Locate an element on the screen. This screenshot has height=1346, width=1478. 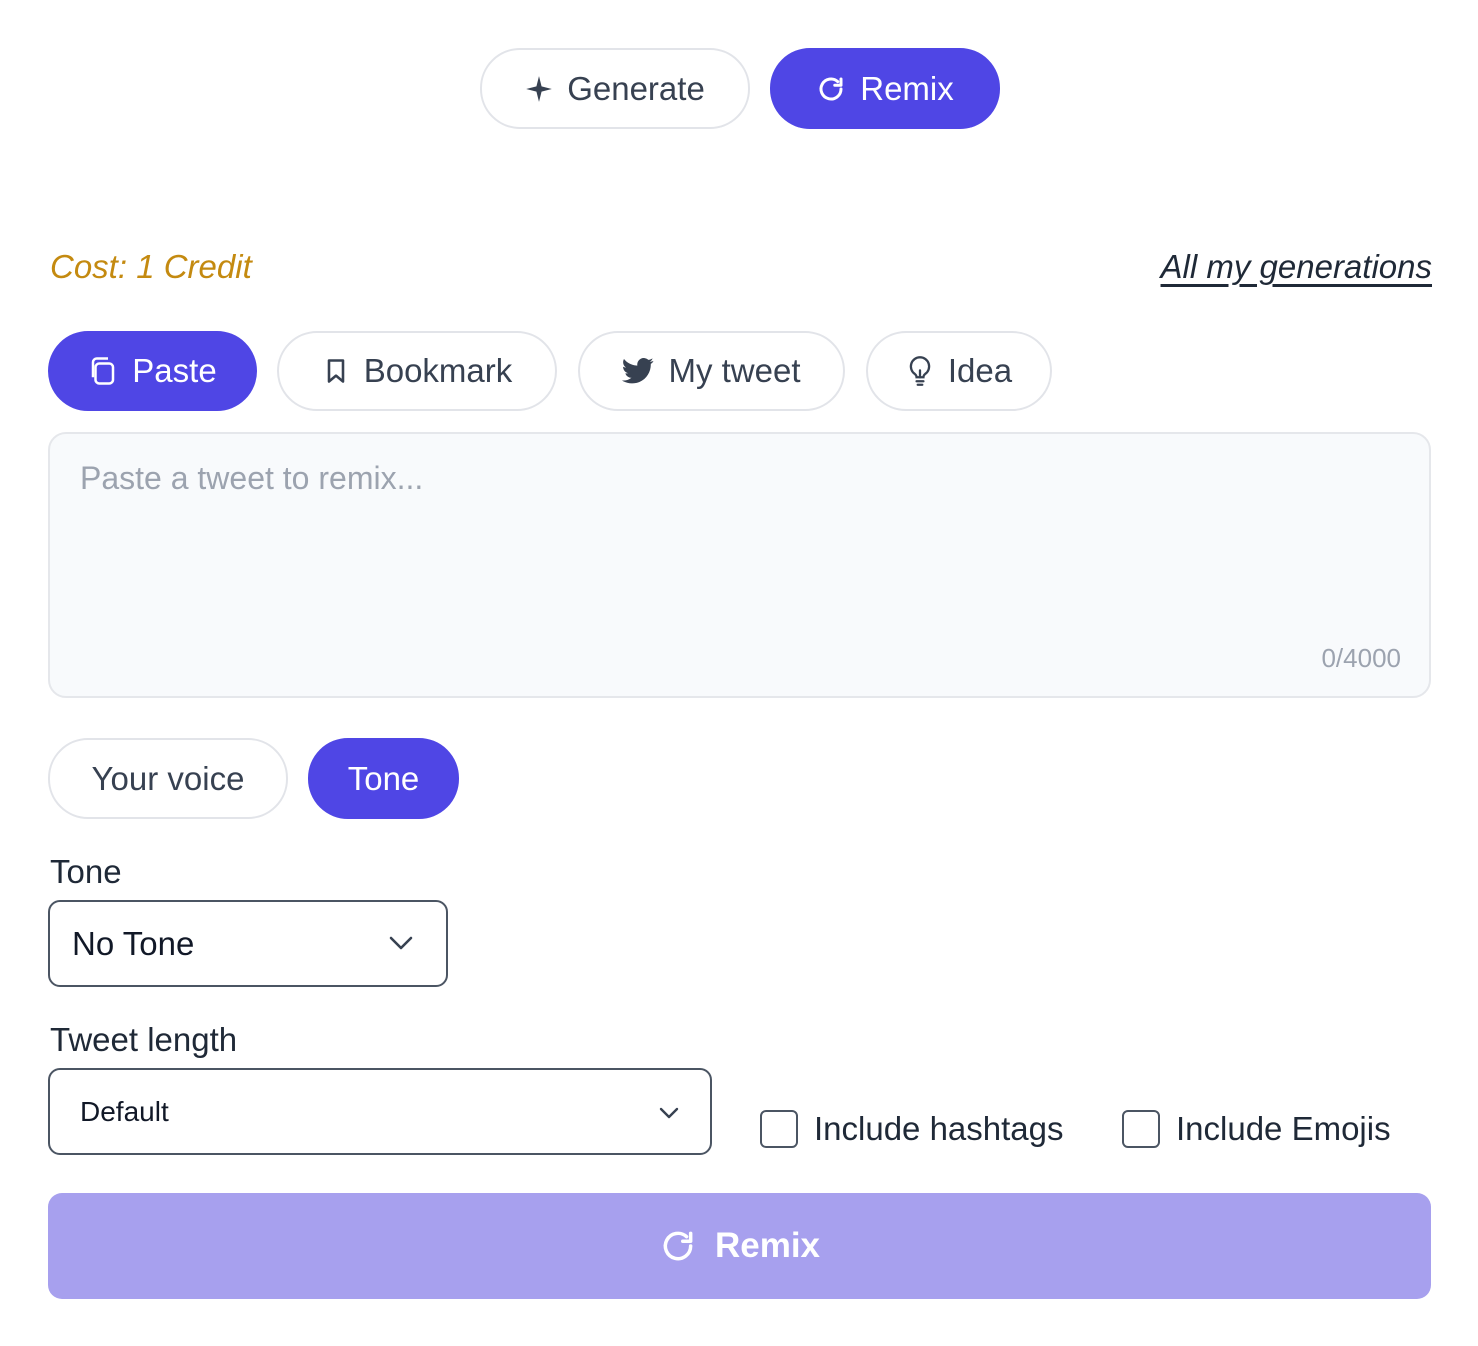
bookmark-tab: Bookmark is located at coordinates (417, 371).